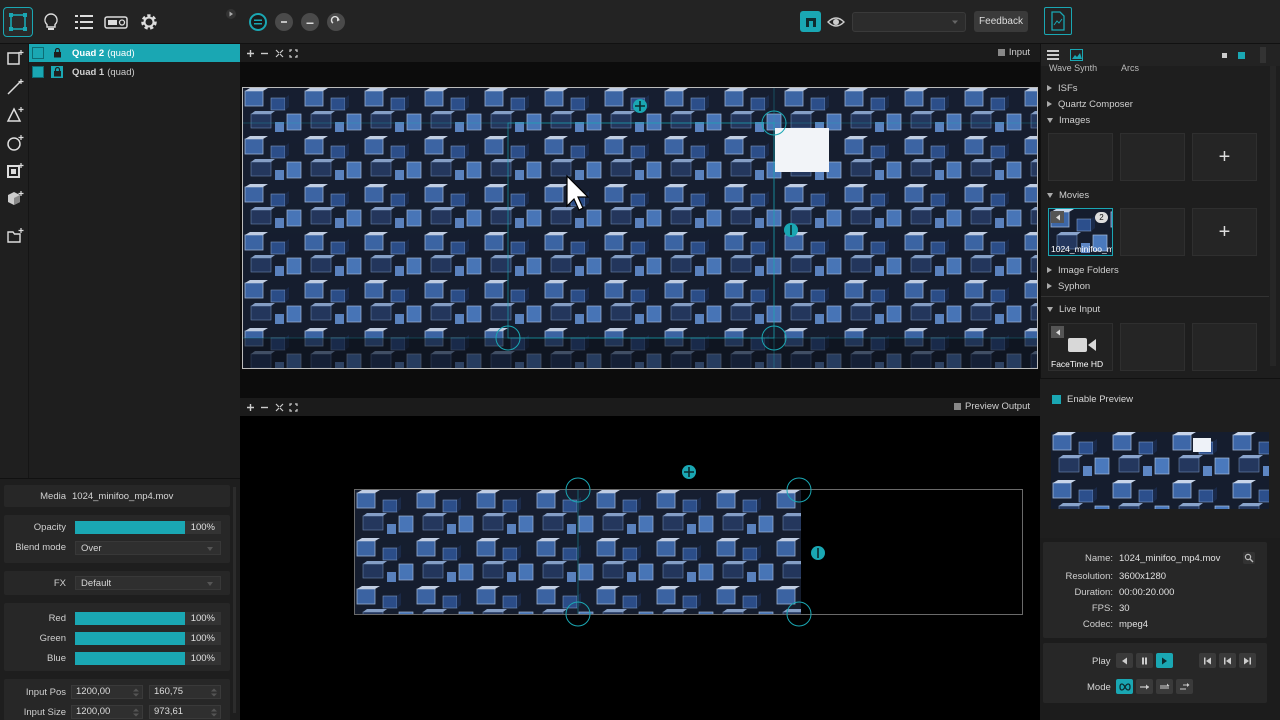 The height and width of the screenshot is (720, 1280). I want to click on preview-thumbnail, so click(1160, 470).